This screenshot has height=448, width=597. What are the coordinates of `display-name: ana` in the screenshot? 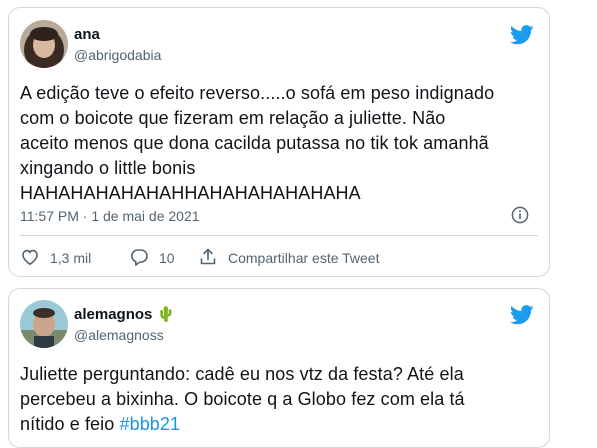 It's located at (87, 35).